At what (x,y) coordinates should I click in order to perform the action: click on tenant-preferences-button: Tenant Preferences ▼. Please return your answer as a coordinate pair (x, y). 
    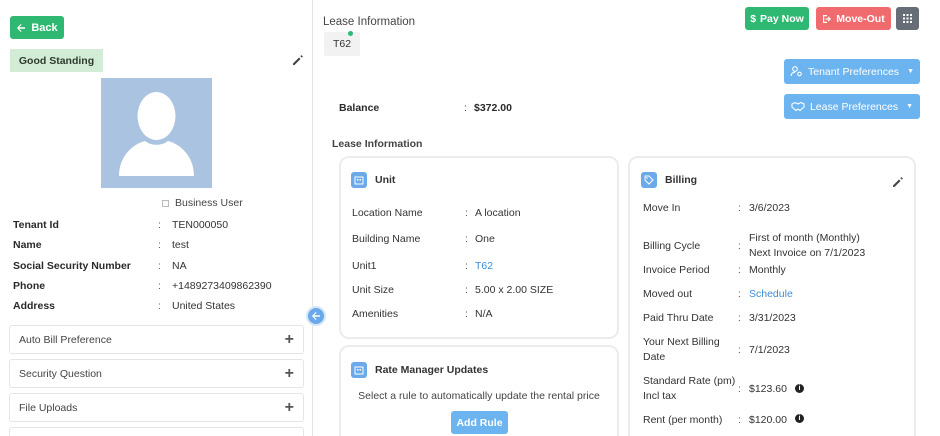
    Looking at the image, I should click on (852, 71).